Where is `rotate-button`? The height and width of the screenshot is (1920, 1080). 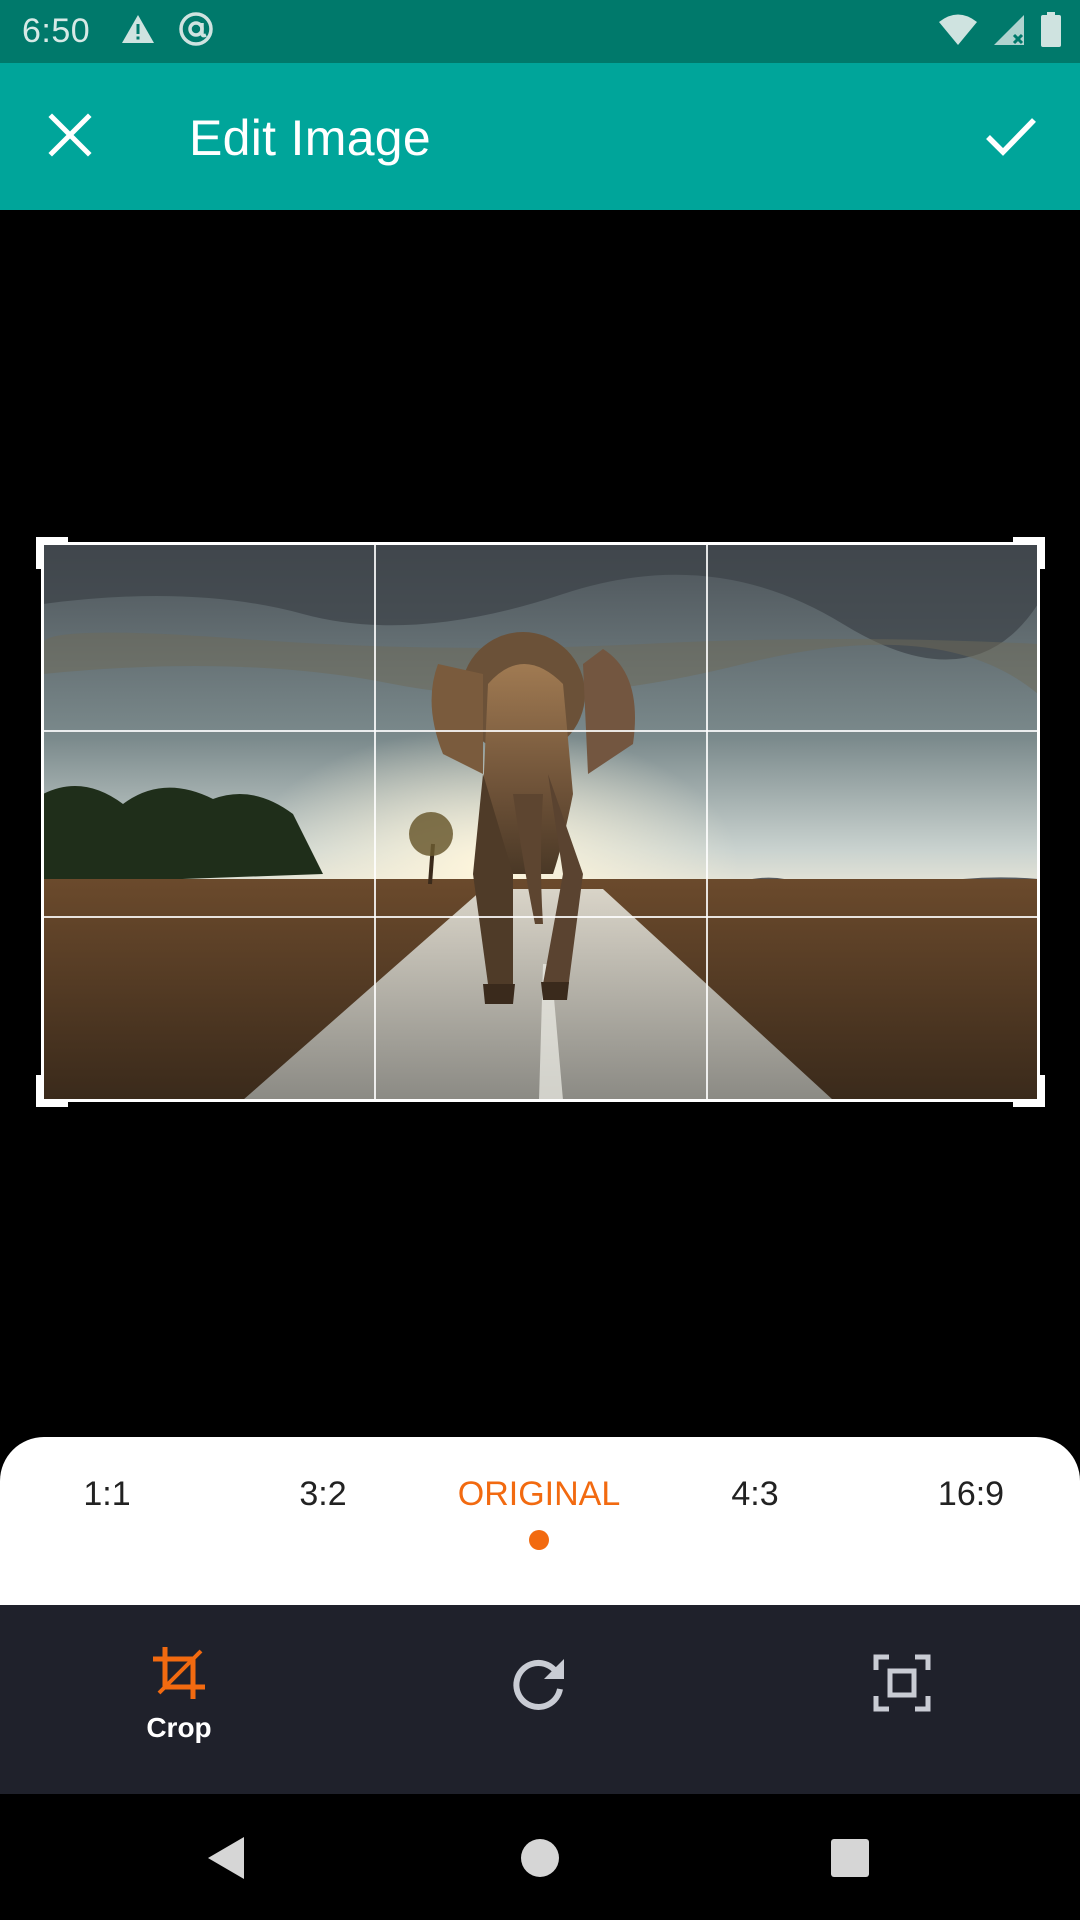
rotate-button is located at coordinates (540, 1685).